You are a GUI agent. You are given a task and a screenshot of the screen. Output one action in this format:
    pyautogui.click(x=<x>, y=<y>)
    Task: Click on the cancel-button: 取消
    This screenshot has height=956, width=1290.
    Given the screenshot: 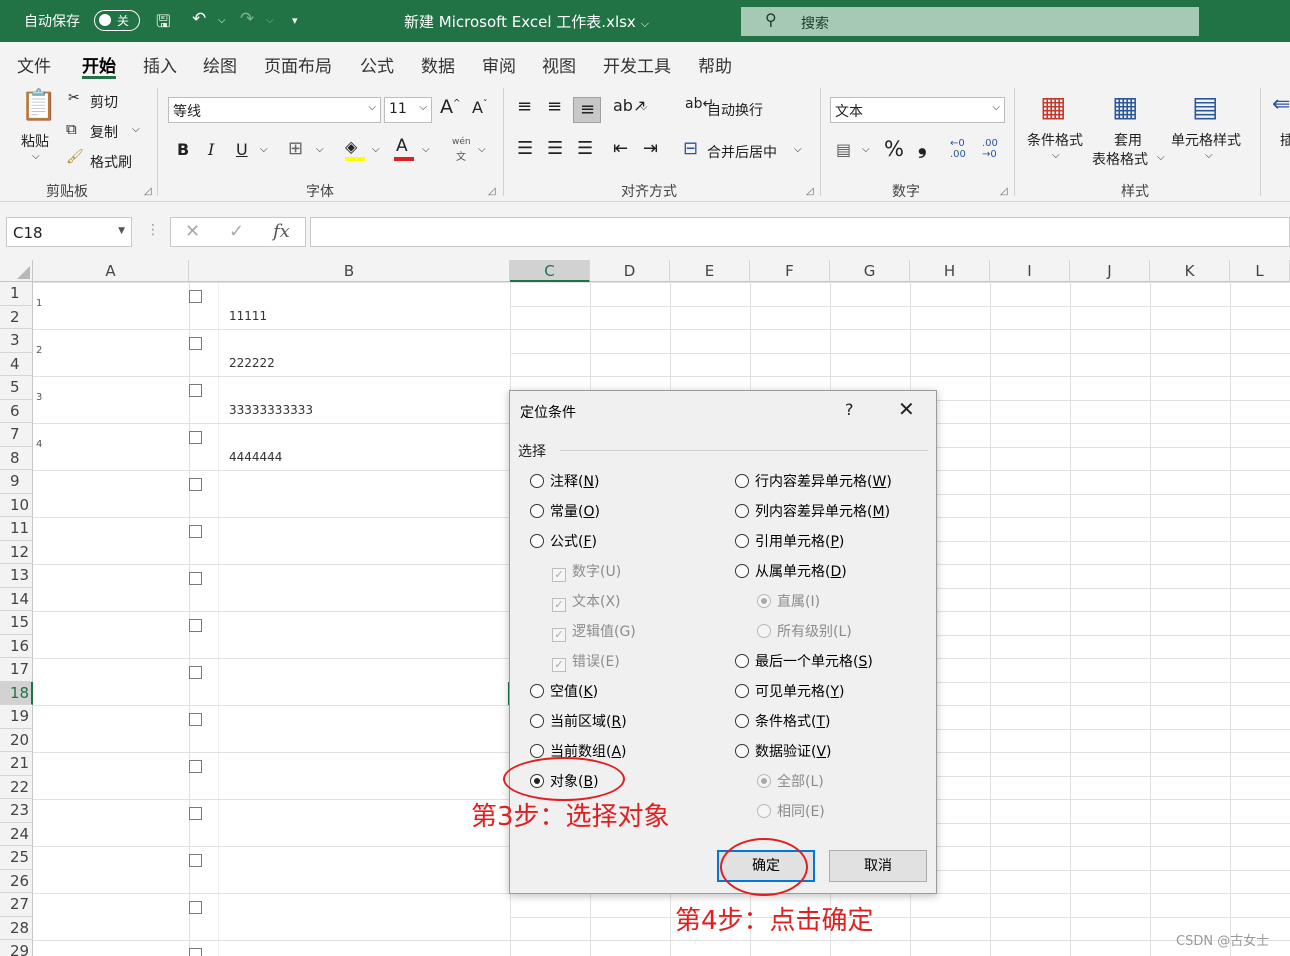 What is the action you would take?
    pyautogui.click(x=878, y=866)
    